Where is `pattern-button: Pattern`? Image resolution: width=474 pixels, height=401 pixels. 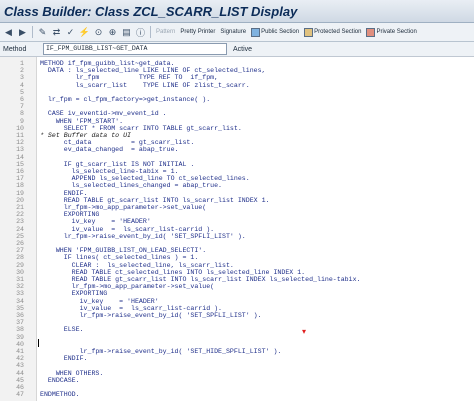
pattern-button: Pattern is located at coordinates (165, 32).